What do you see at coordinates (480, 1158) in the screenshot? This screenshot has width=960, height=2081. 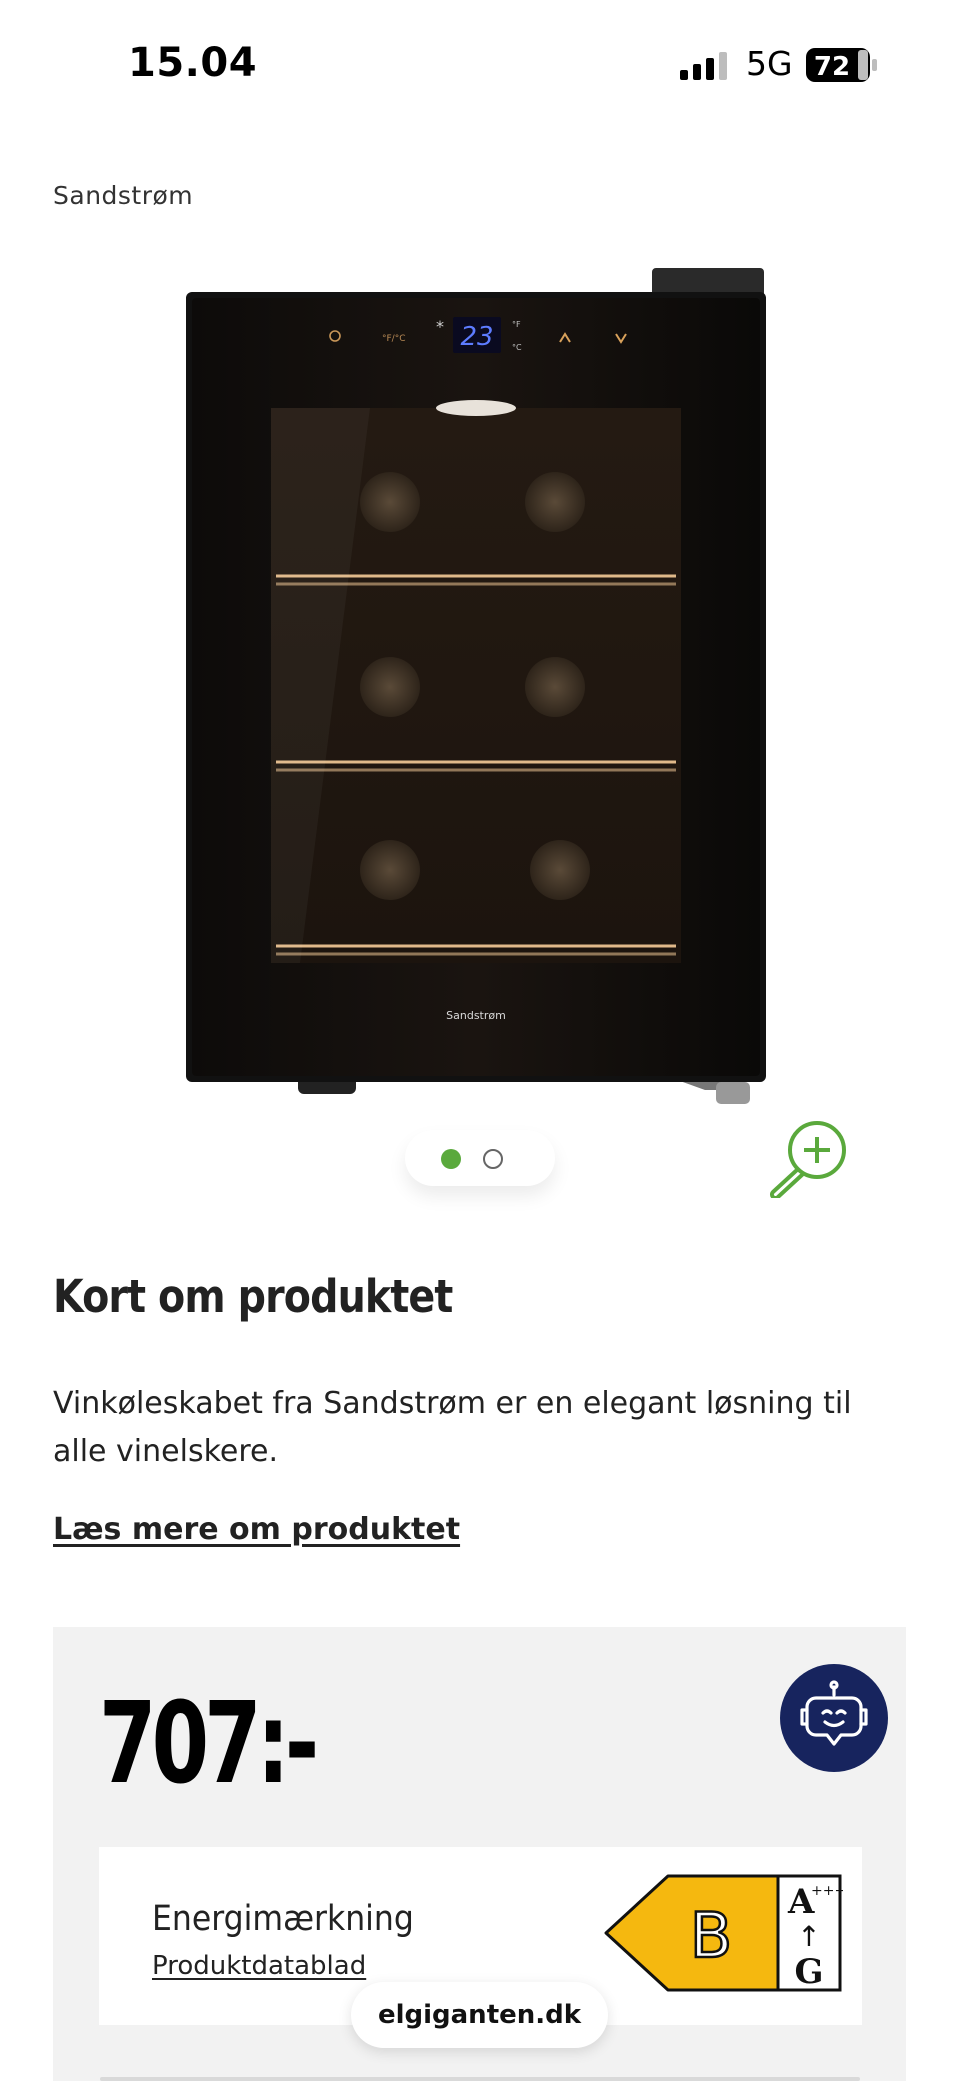 I see `image-carousel-dots` at bounding box center [480, 1158].